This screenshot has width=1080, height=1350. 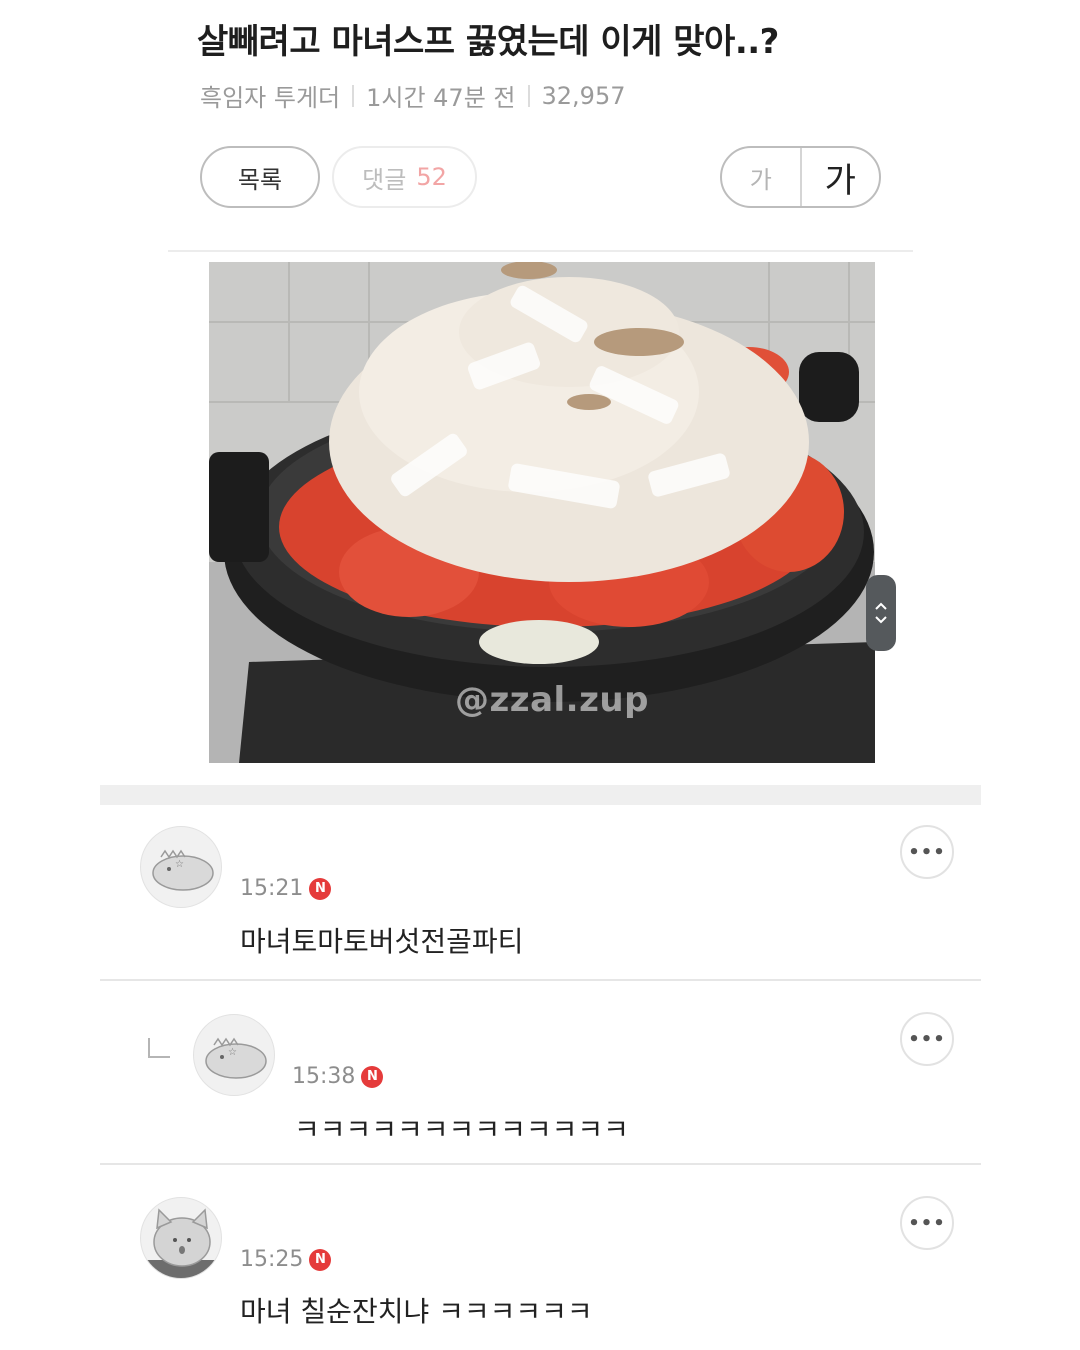 I want to click on post-meta: 흑임자 투게더 1시간 47분 전 32,957, so click(x=412, y=95).